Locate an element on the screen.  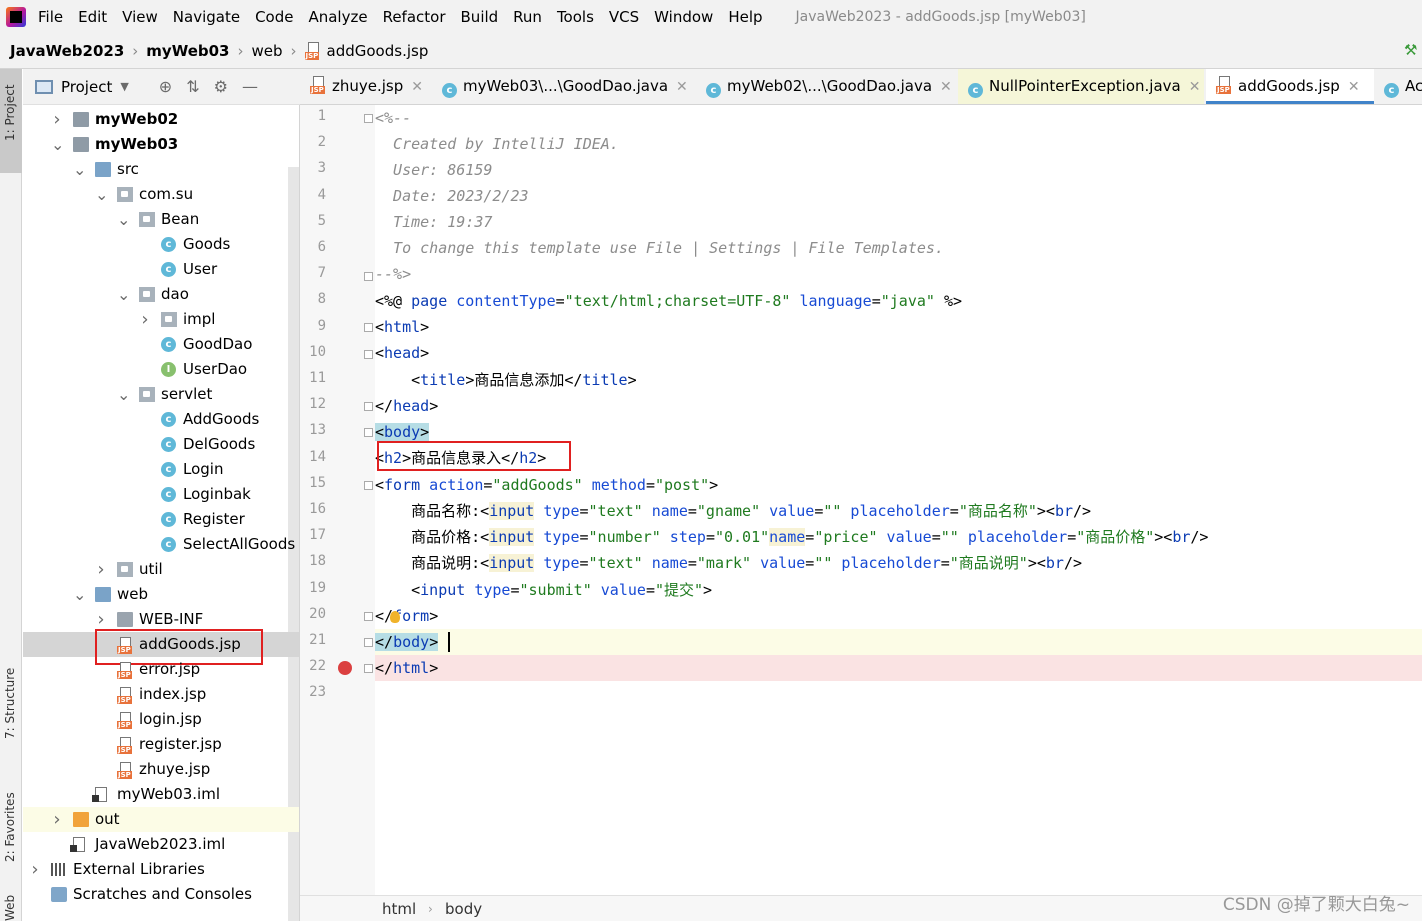
structure-tool-button: 7: Structure is located at coordinates (11, 711).